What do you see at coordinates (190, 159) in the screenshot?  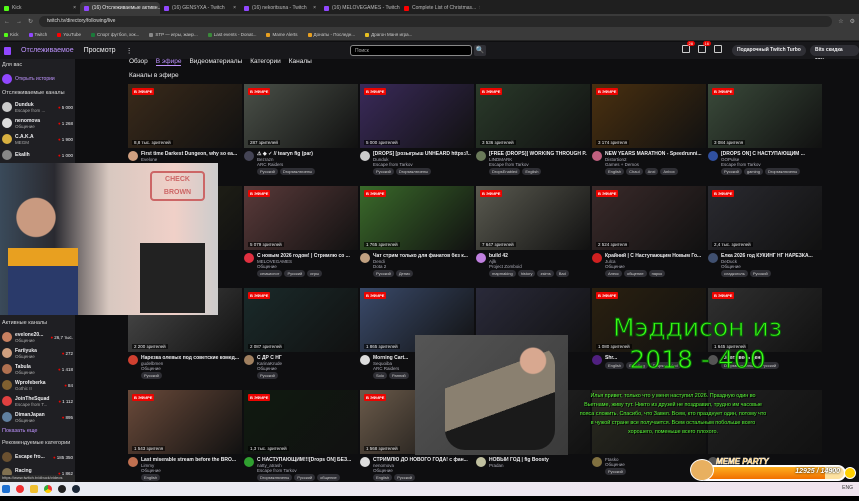 I see `channel-name: Evelone` at bounding box center [190, 159].